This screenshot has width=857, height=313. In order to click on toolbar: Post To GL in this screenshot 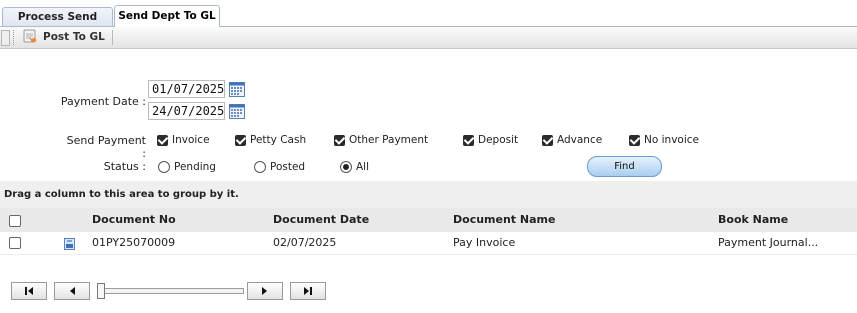, I will do `click(428, 38)`.